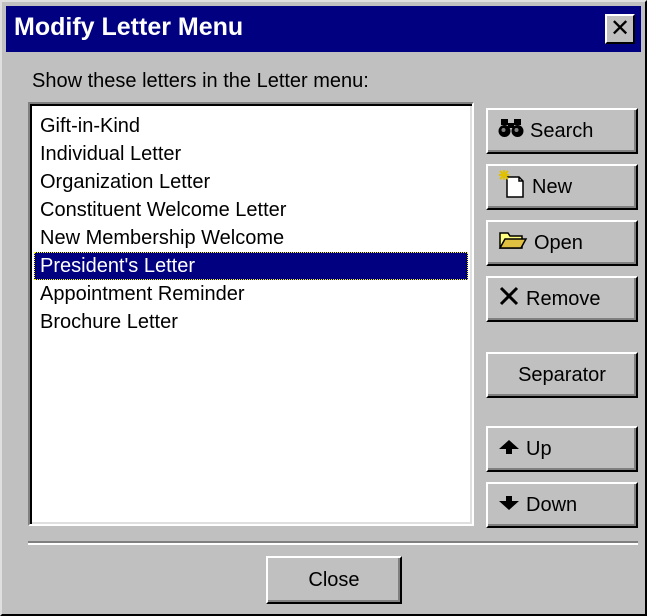 Image resolution: width=647 pixels, height=616 pixels. What do you see at coordinates (552, 186) in the screenshot?
I see `new-button-label: New` at bounding box center [552, 186].